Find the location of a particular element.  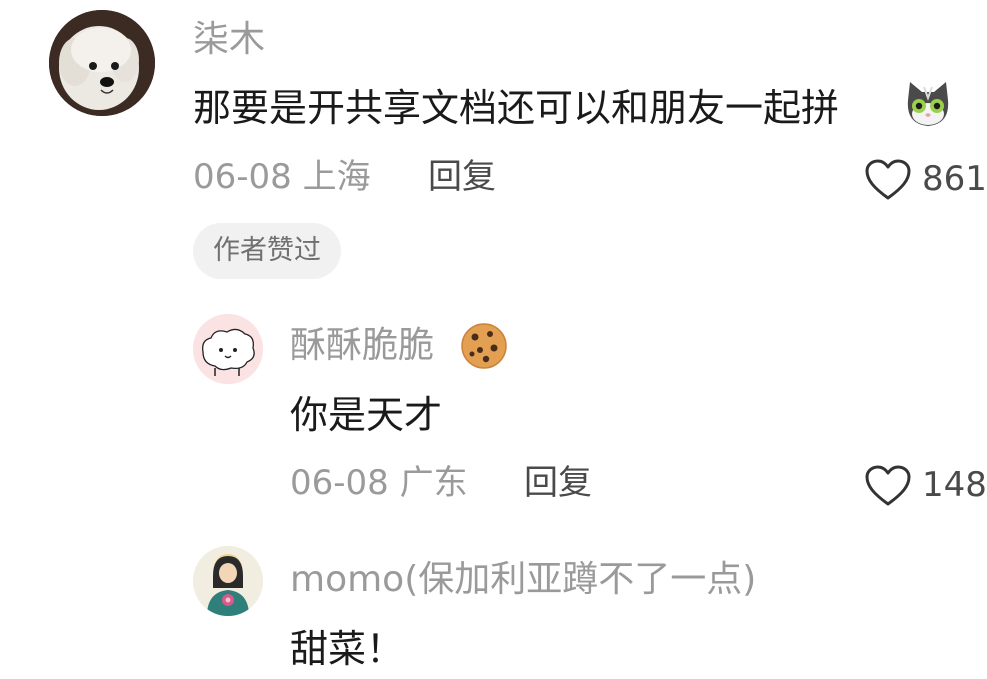

dog-avatar-image is located at coordinates (102, 63).